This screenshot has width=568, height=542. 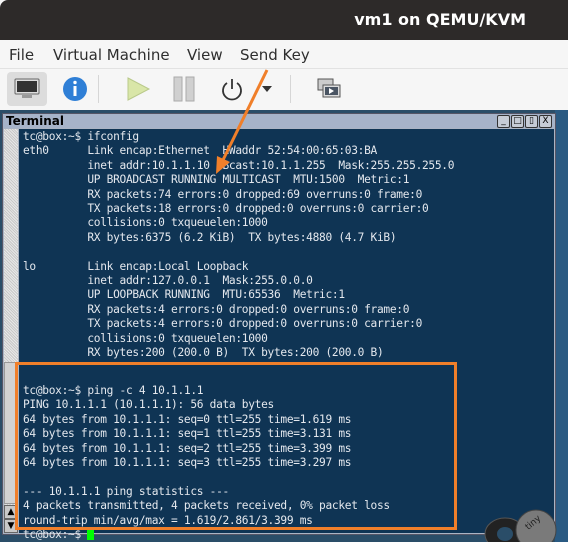 I want to click on pause-button, so click(x=184, y=89).